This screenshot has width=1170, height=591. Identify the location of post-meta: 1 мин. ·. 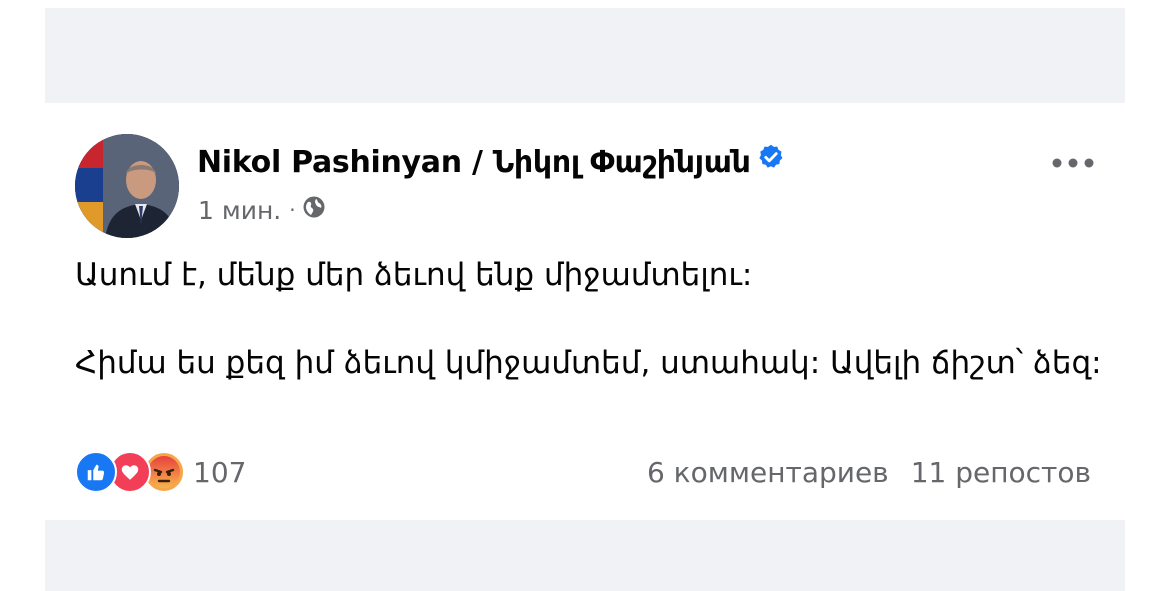
(262, 210).